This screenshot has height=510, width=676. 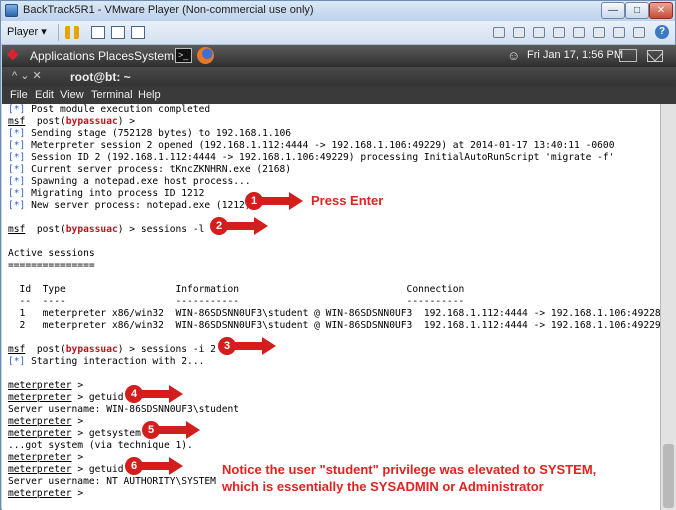 I want to click on menu-terminal: Terminal, so click(x=112, y=95).